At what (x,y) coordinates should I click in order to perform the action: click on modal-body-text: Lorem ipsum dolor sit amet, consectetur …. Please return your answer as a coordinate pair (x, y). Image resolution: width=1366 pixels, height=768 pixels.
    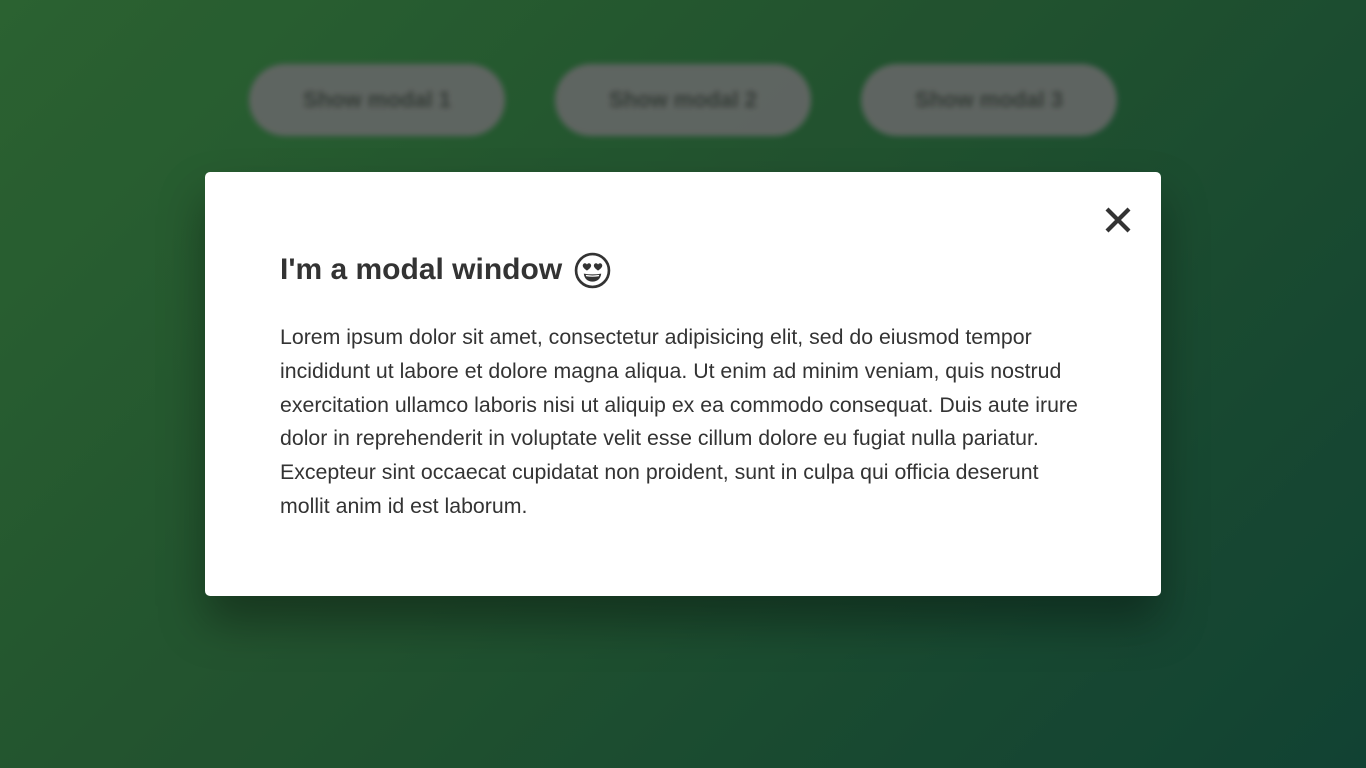
    Looking at the image, I should click on (679, 421).